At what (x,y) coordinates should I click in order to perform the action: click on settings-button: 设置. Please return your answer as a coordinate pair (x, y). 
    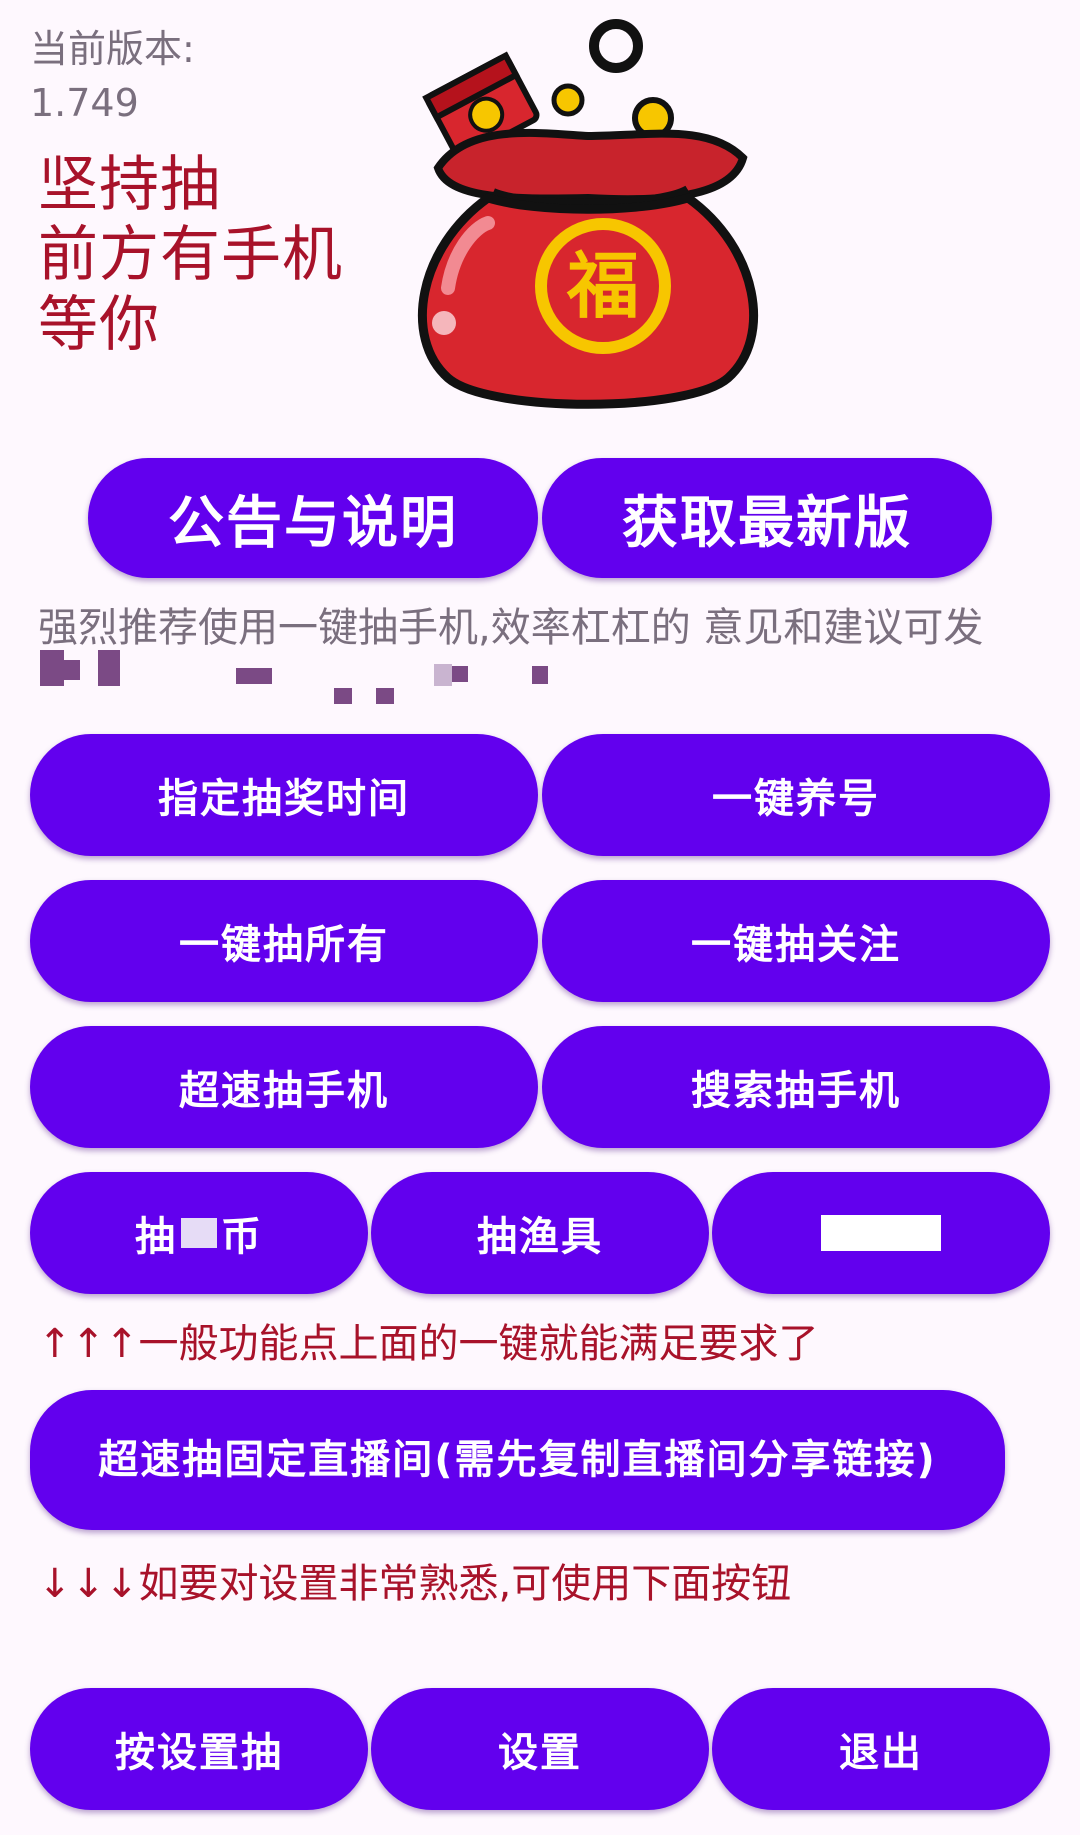
    Looking at the image, I should click on (540, 1749).